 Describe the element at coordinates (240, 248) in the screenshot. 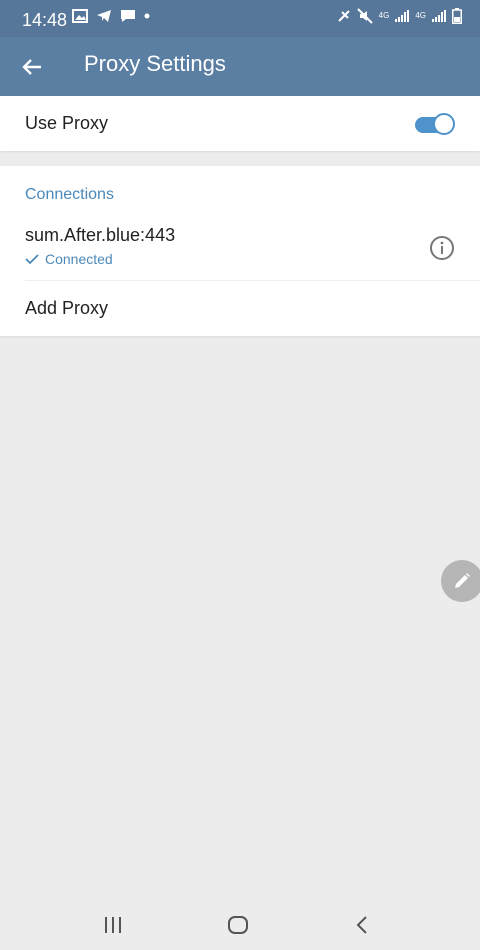

I see `proxy-item: sum.After.blue:443 Connected` at that location.